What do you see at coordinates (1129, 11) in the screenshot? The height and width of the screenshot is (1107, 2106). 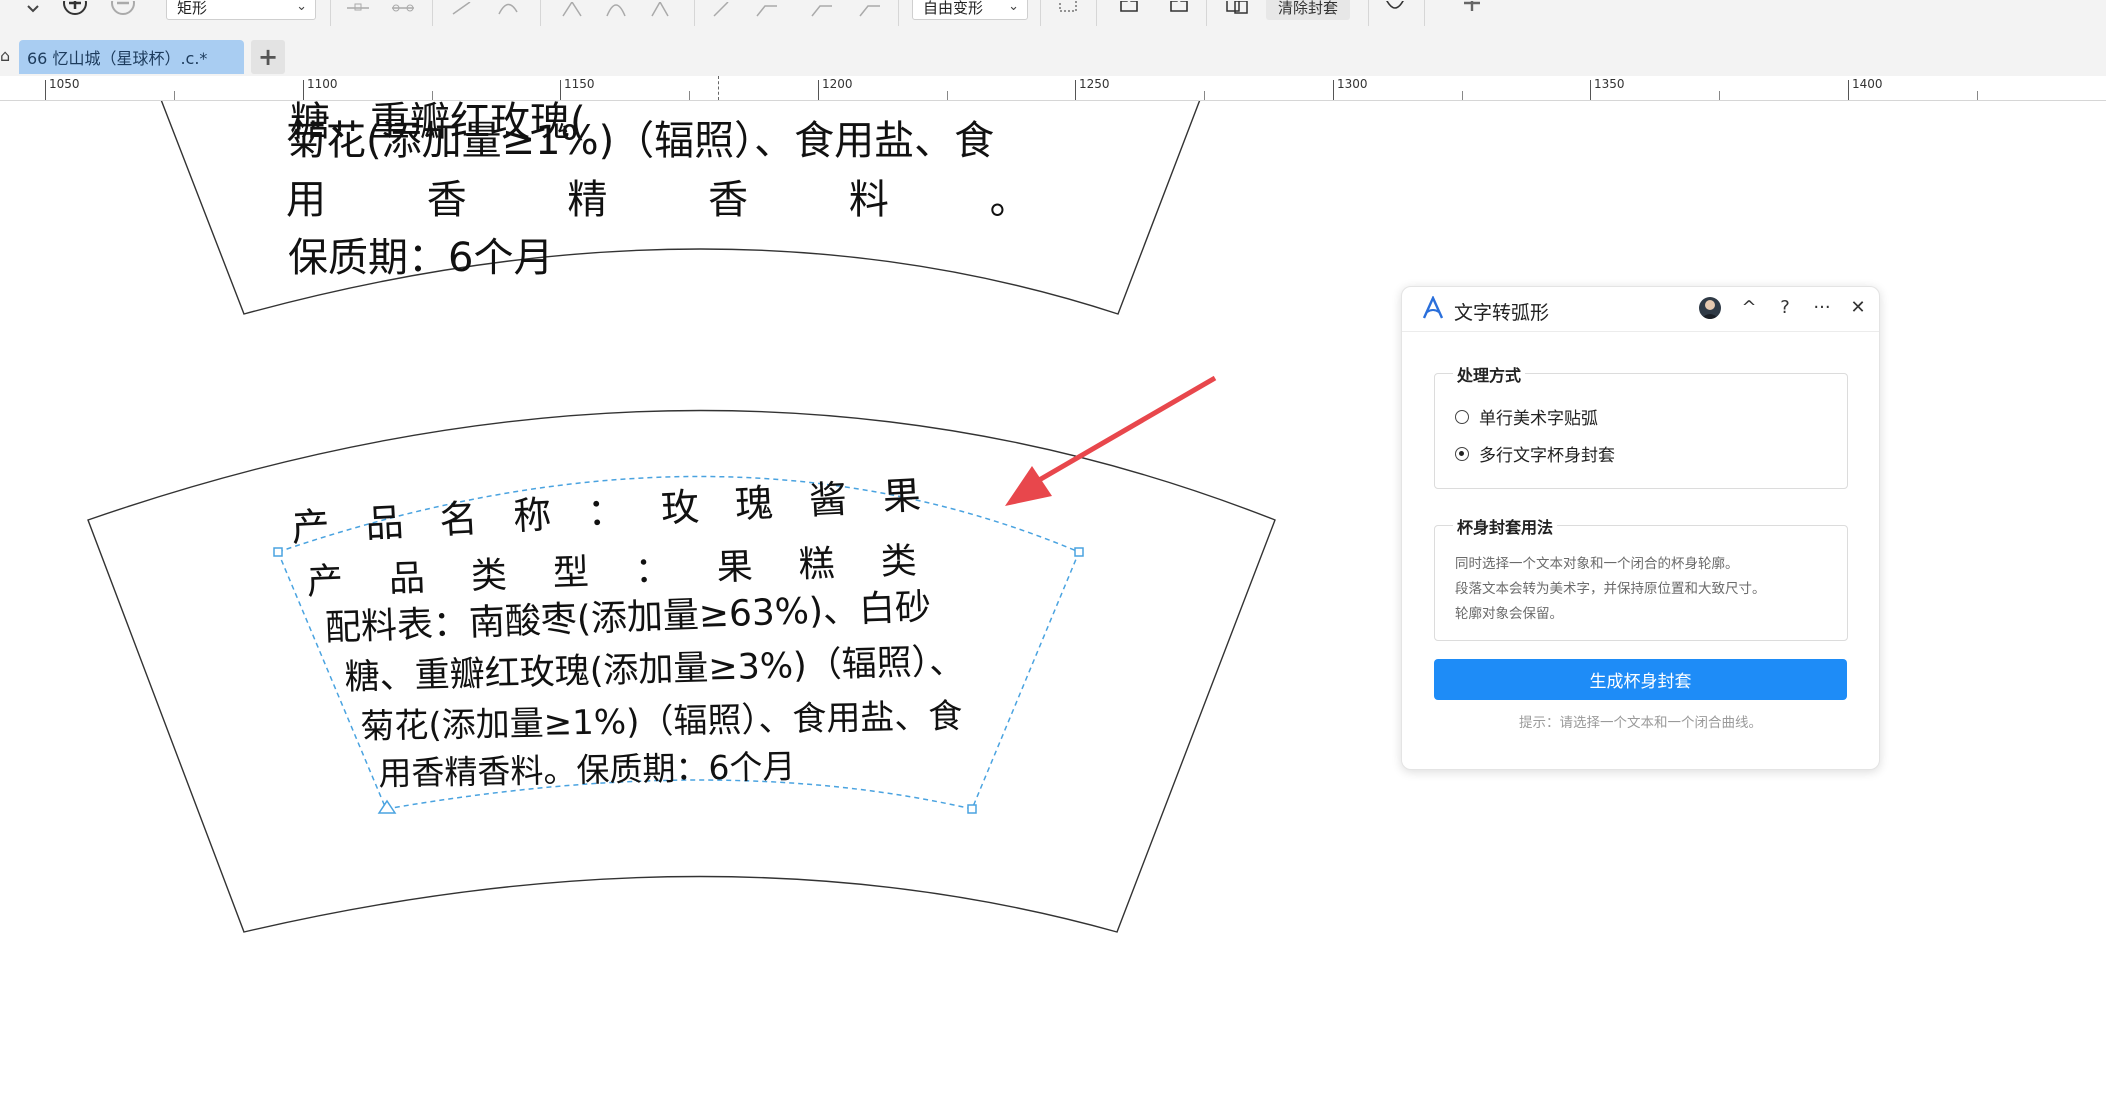 I see `puzzle-icon` at bounding box center [1129, 11].